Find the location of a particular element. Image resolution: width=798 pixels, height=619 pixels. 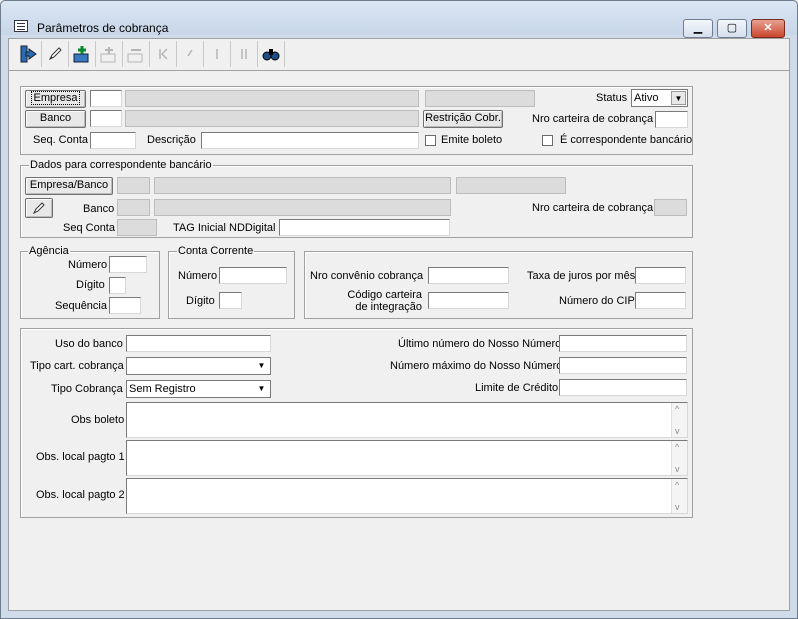

agencia-numero-input is located at coordinates (128, 264).